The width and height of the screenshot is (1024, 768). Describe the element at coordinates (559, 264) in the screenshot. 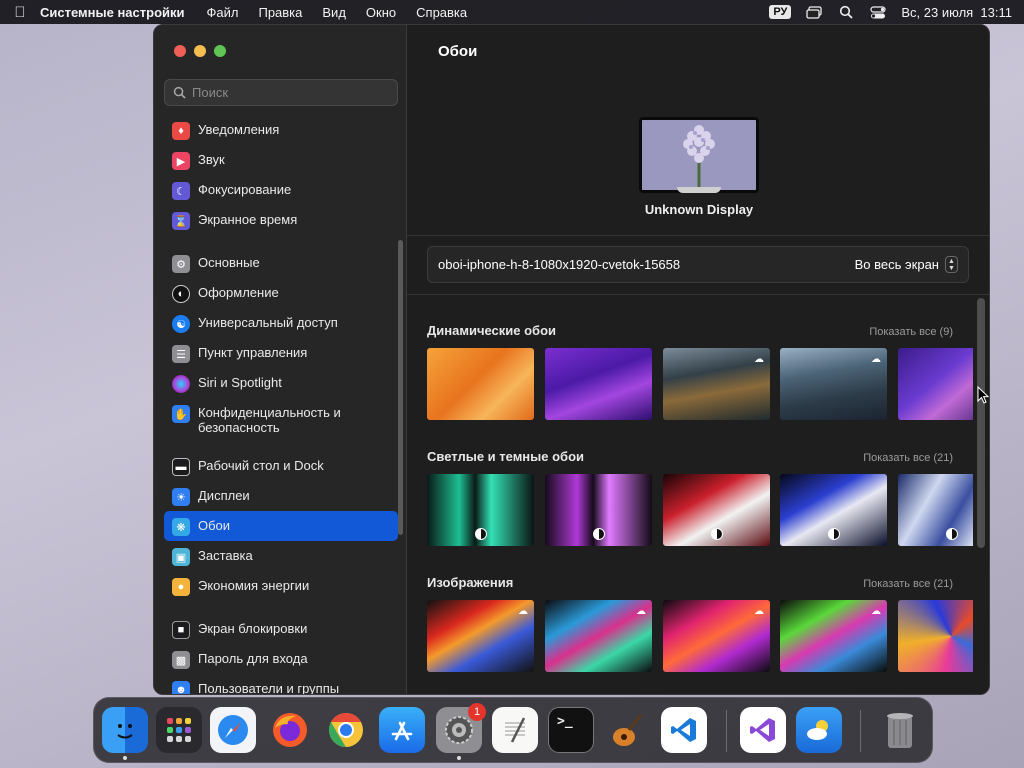

I see `wallpaper-filename: oboi-iphone-h-8-1080x1920-cvetok-15658` at that location.